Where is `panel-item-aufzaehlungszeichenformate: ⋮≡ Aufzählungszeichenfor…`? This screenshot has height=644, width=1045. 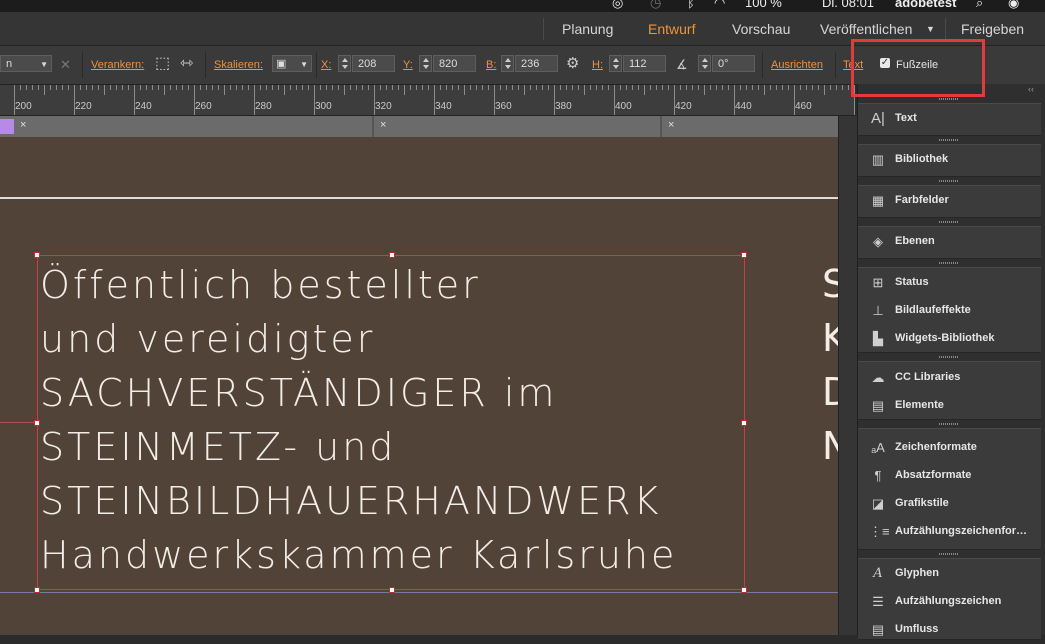
panel-item-aufzaehlungszeichenformate: ⋮≡ Aufzählungszeichenfor… is located at coordinates (949, 532).